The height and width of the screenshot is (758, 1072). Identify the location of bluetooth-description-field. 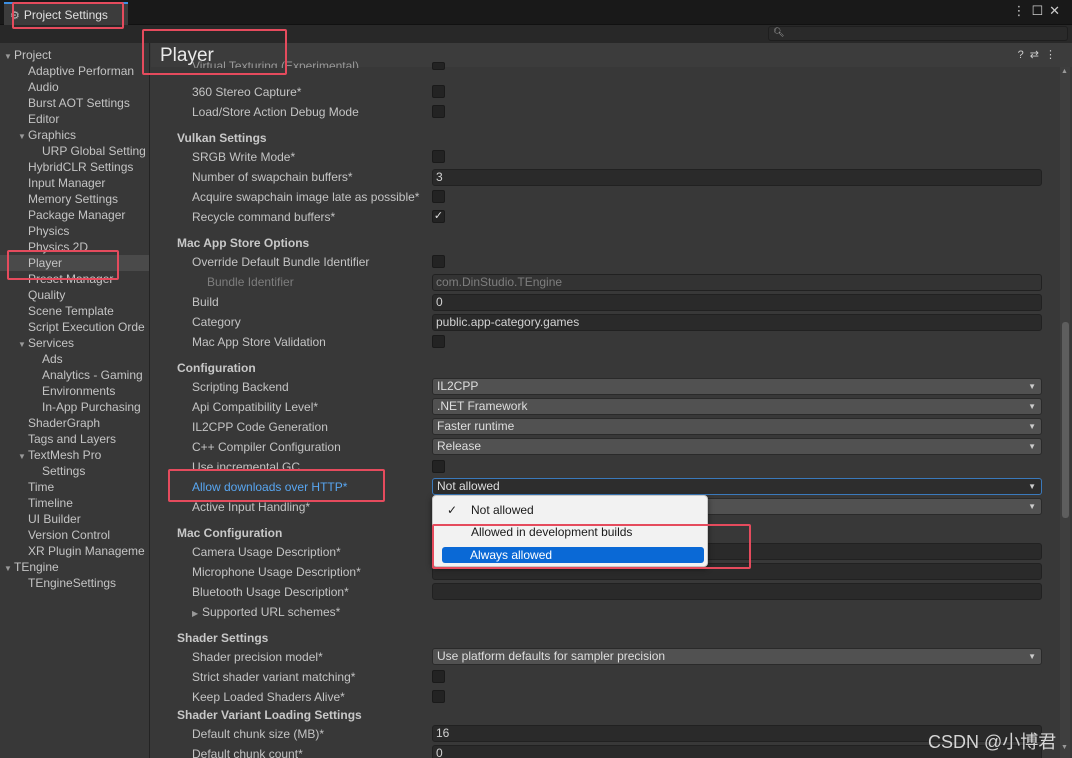
(737, 591).